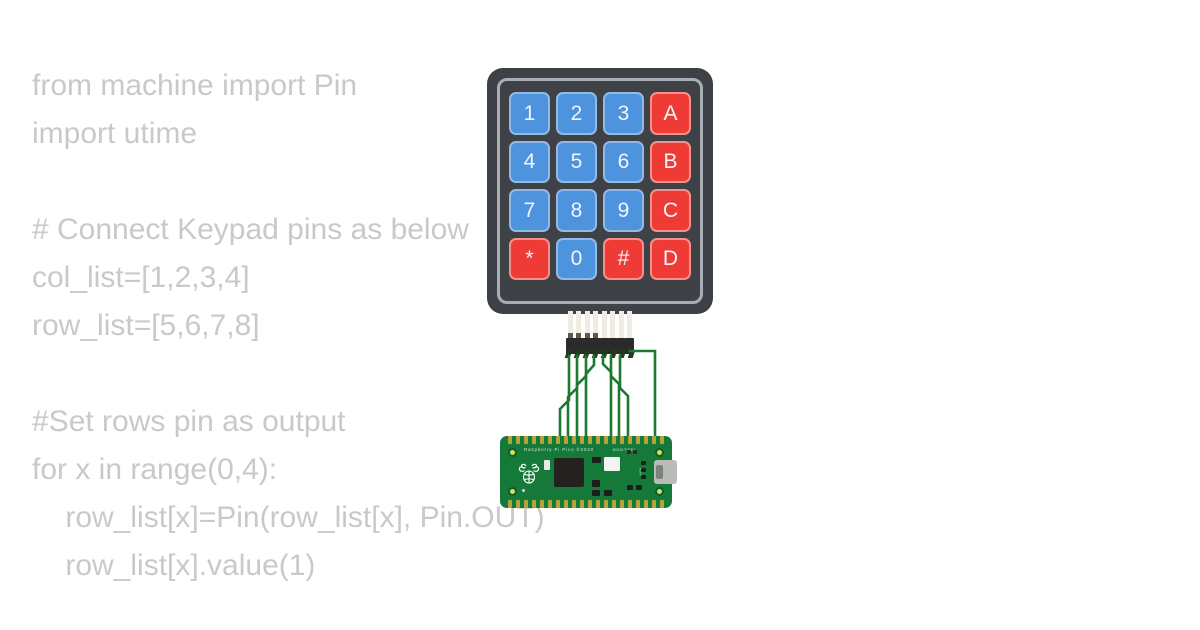 The image size is (1200, 630). Describe the element at coordinates (607, 396) in the screenshot. I see `pcb-wiring-traces` at that location.